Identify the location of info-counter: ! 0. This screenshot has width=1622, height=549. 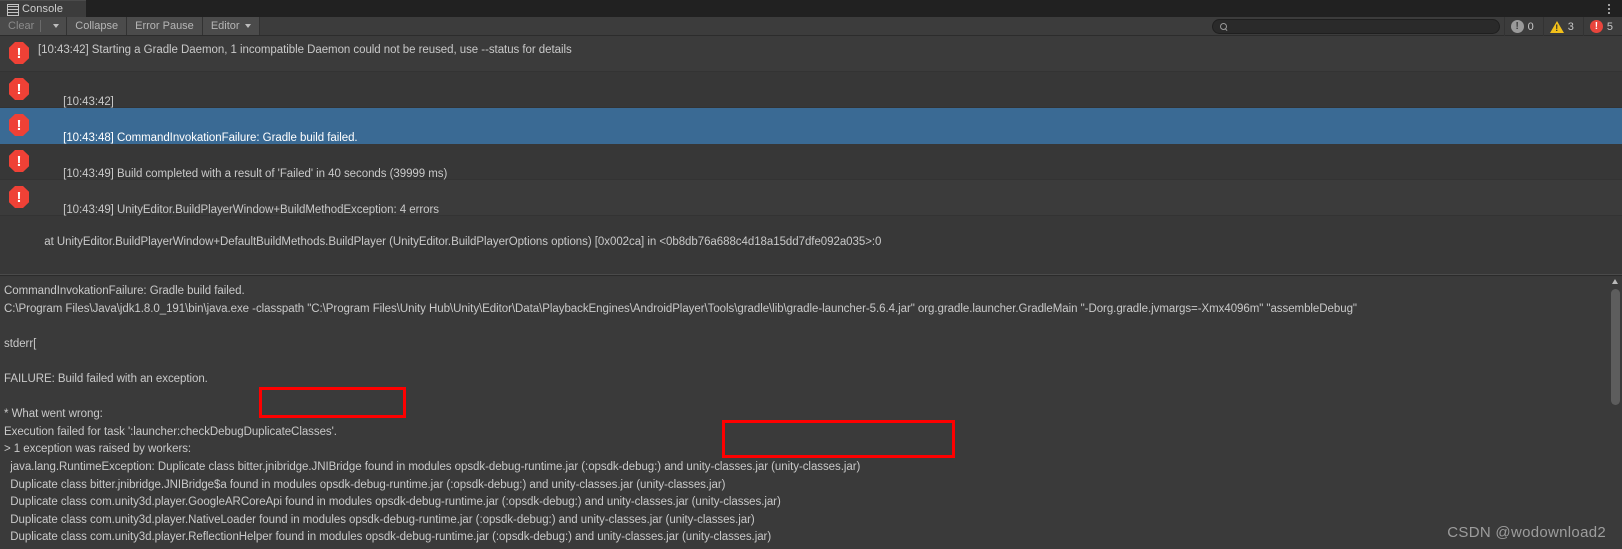
(1523, 26).